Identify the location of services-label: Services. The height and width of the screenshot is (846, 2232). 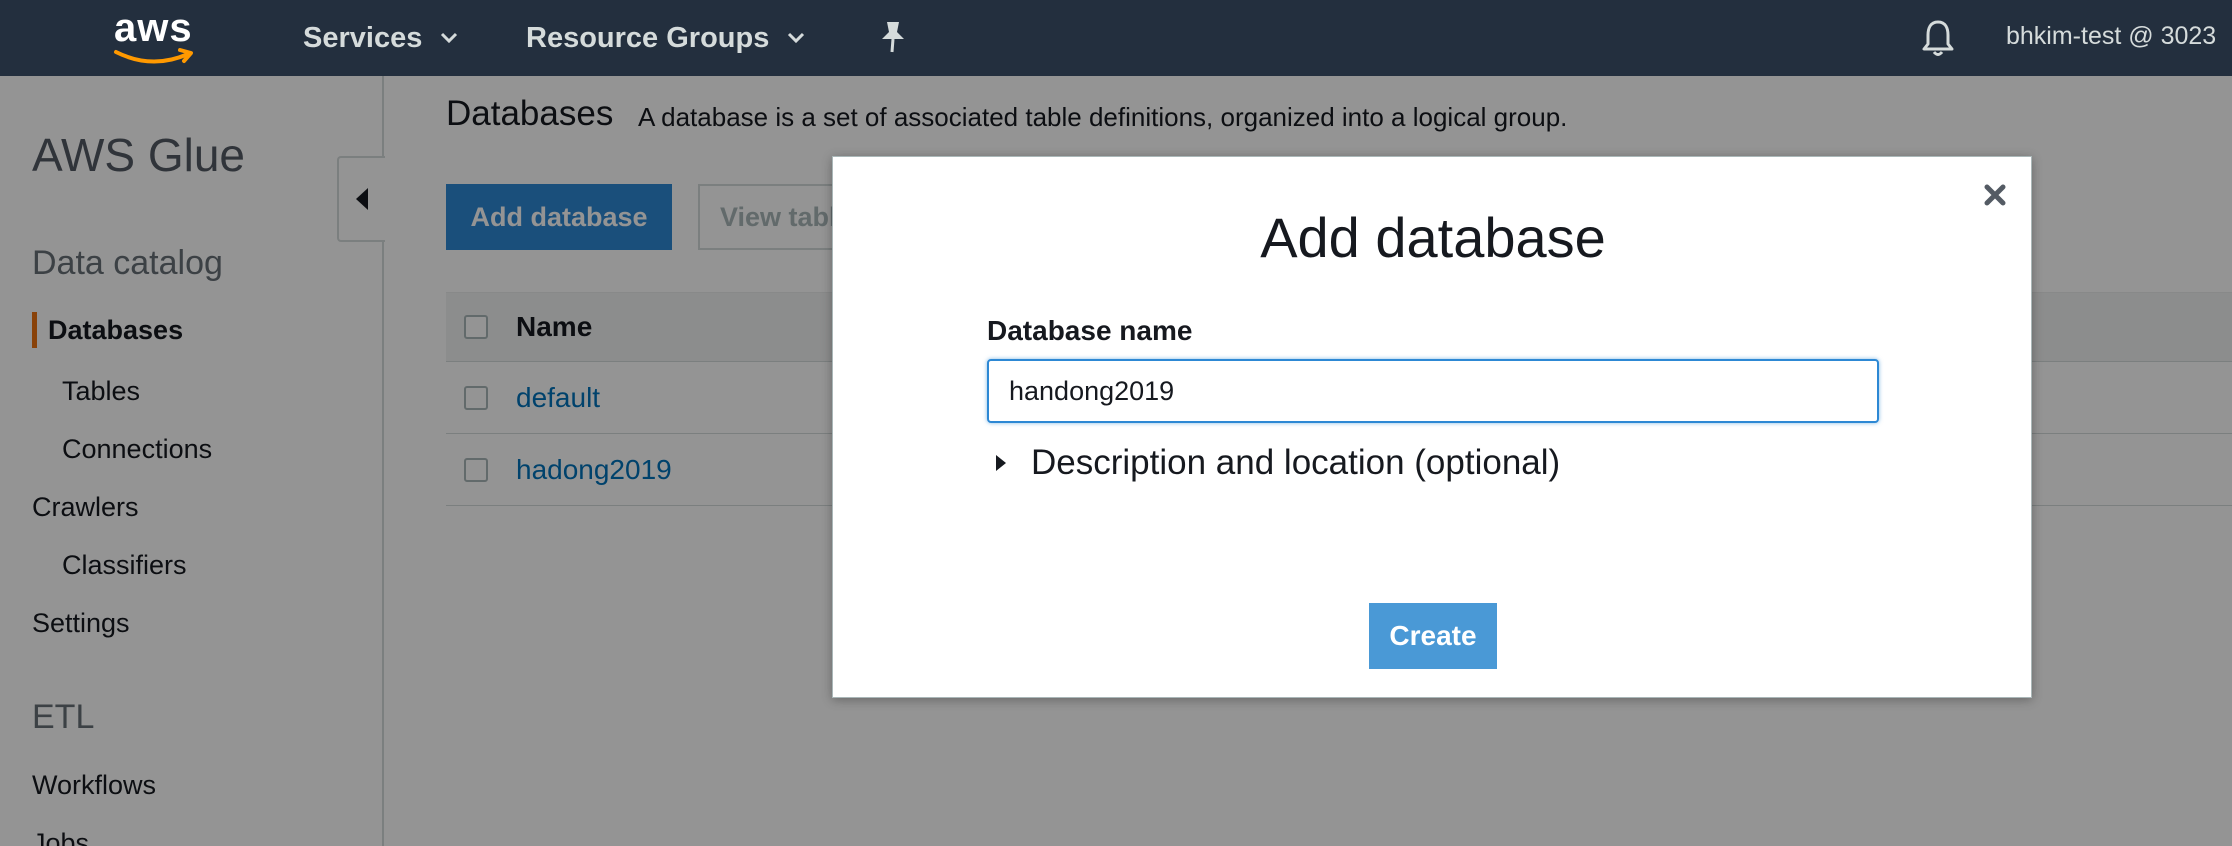
(363, 37).